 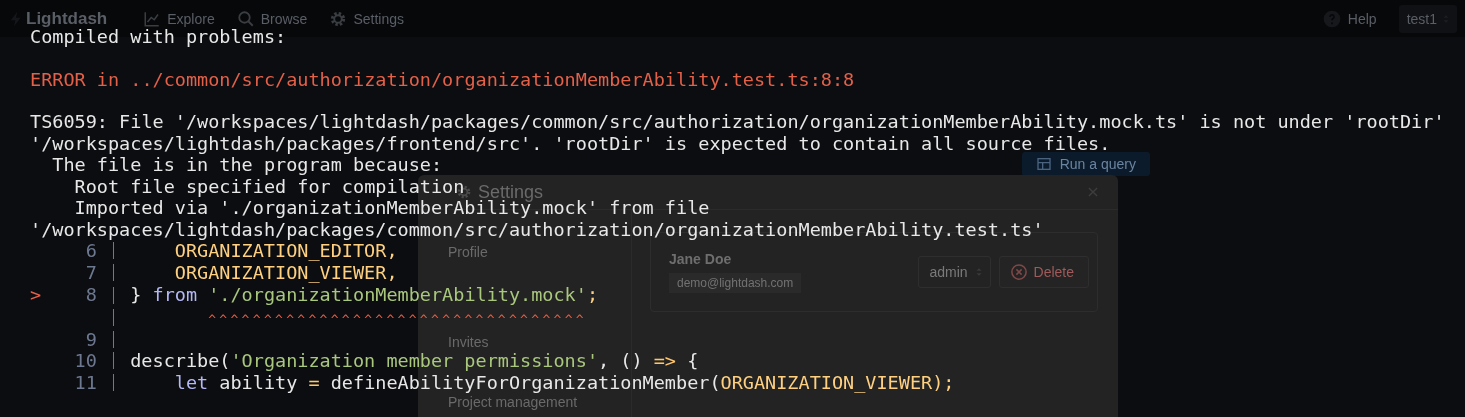 I want to click on code-line: } from './organizationMemberAbility.mock';, so click(x=364, y=295).